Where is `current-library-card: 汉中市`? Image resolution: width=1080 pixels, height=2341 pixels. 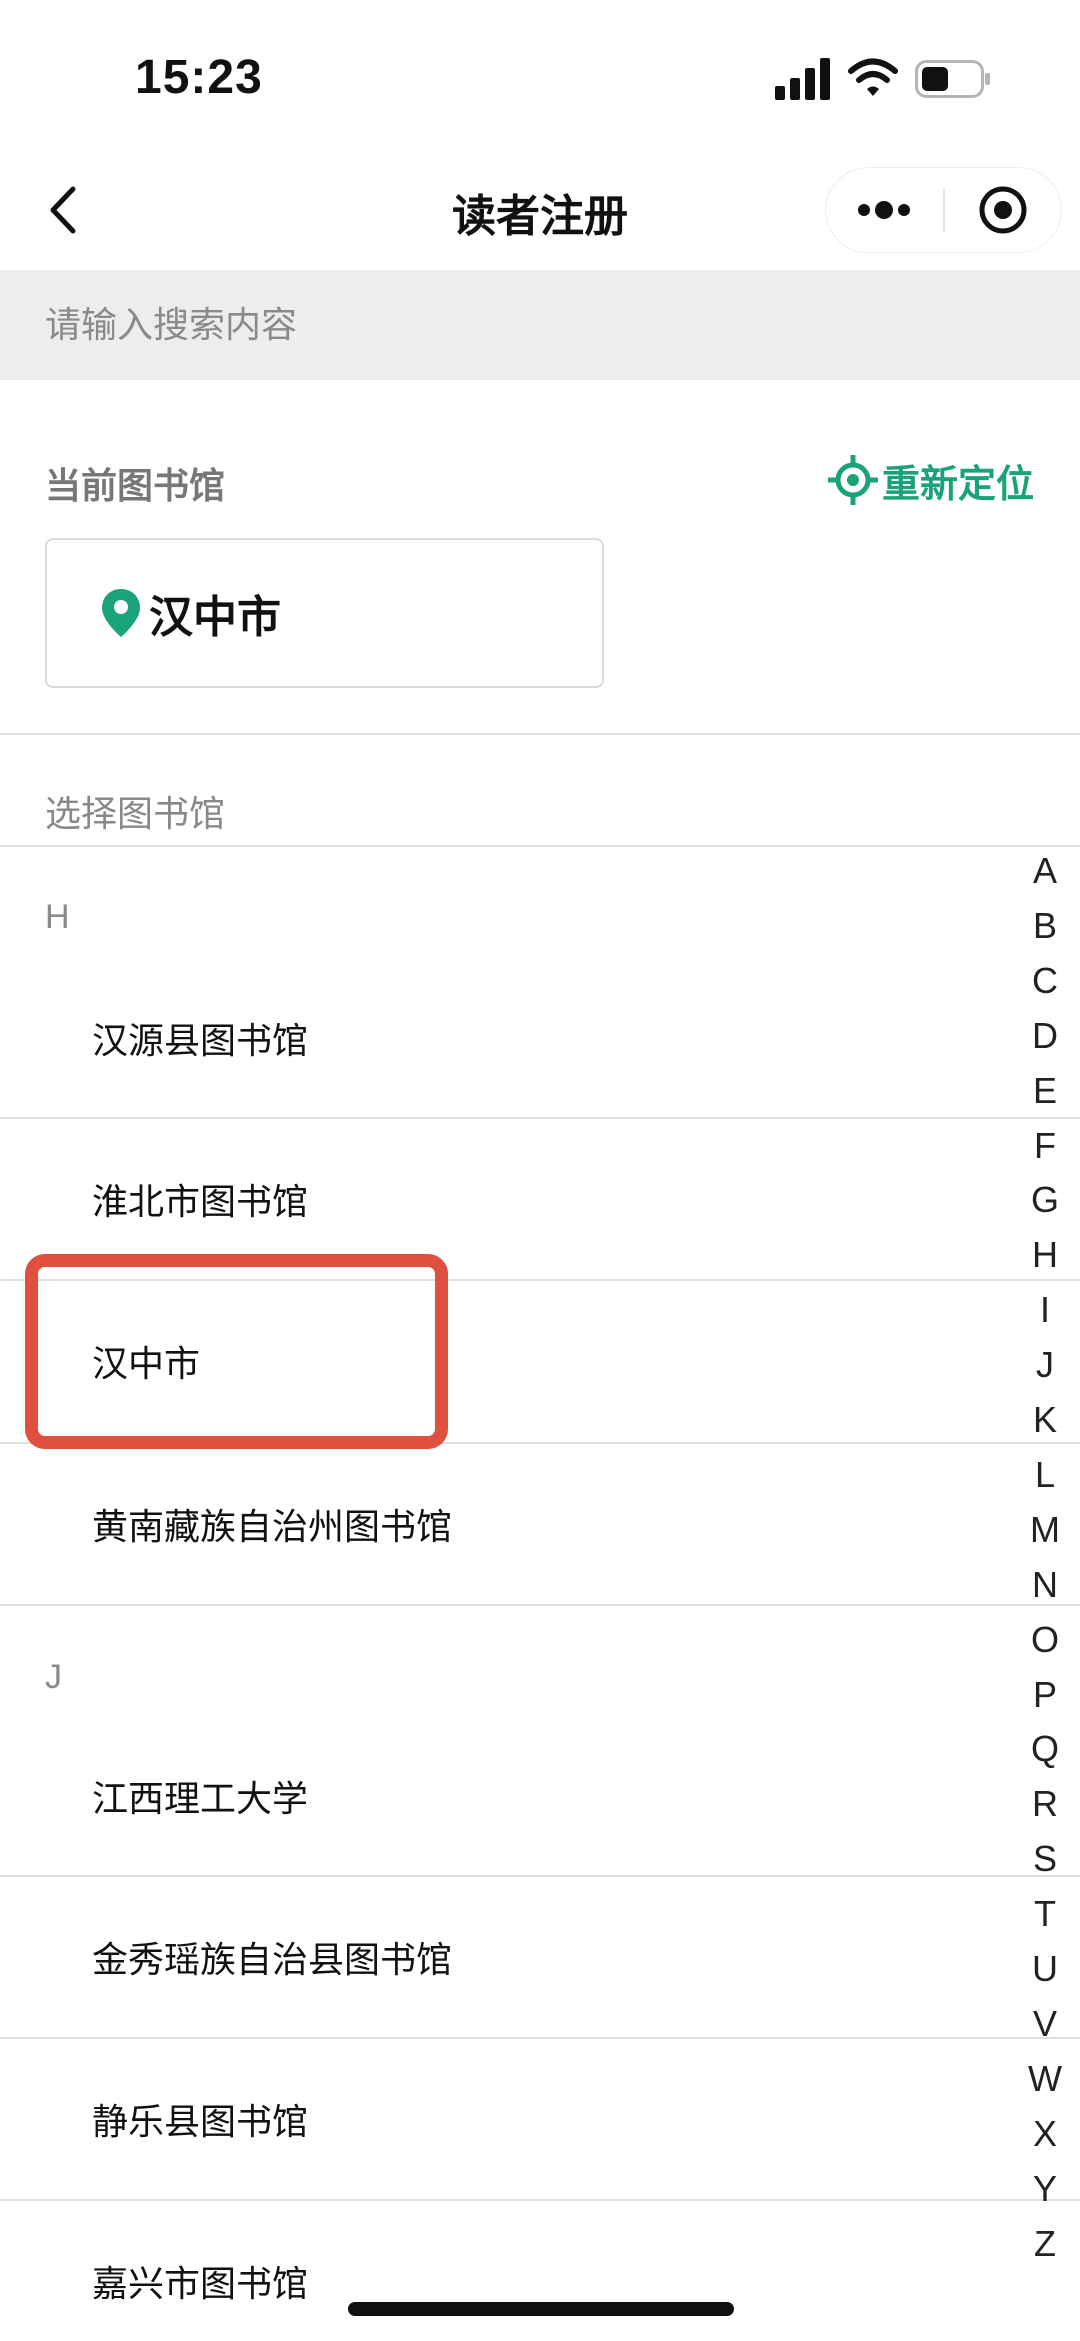 current-library-card: 汉中市 is located at coordinates (324, 613).